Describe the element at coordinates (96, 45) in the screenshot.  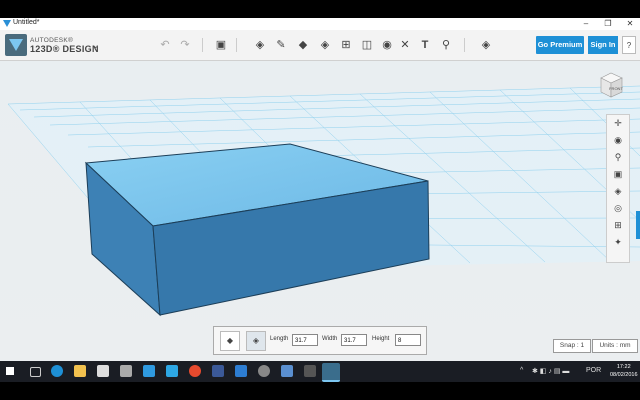
I see `app-menu-chevron-icon: ⌄` at that location.